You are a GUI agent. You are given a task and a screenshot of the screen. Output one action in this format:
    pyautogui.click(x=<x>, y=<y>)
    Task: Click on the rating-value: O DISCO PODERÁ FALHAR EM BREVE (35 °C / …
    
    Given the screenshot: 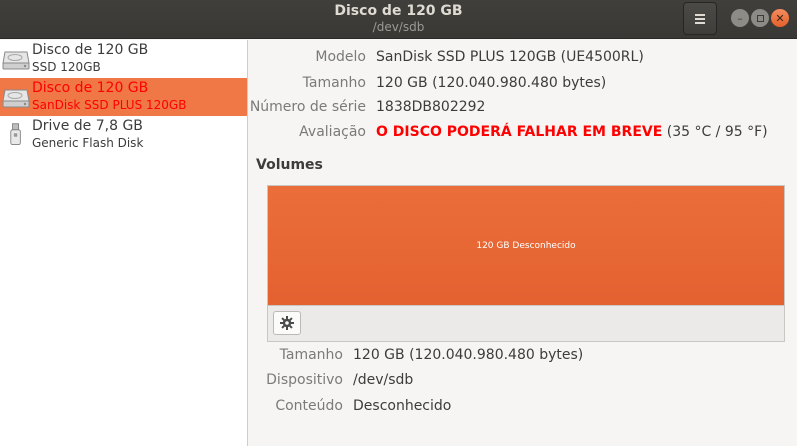 What is the action you would take?
    pyautogui.click(x=572, y=132)
    